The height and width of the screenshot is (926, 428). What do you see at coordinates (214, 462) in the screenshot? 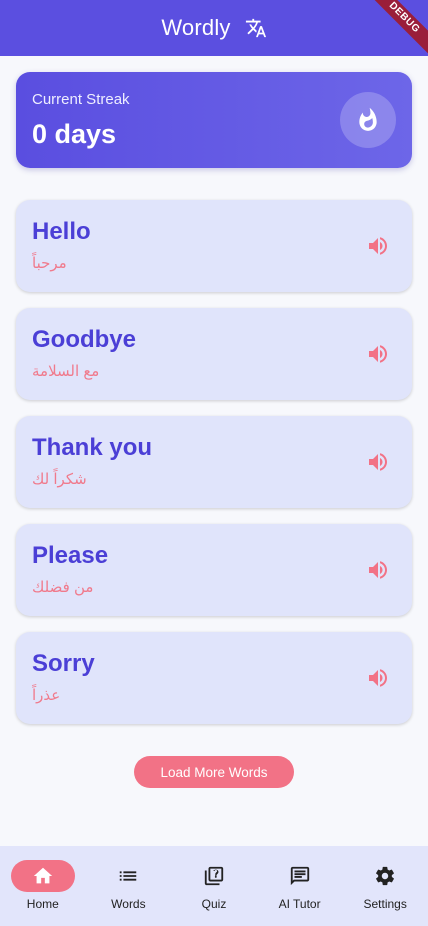
I see `word-card: Thank you شكراً لك` at bounding box center [214, 462].